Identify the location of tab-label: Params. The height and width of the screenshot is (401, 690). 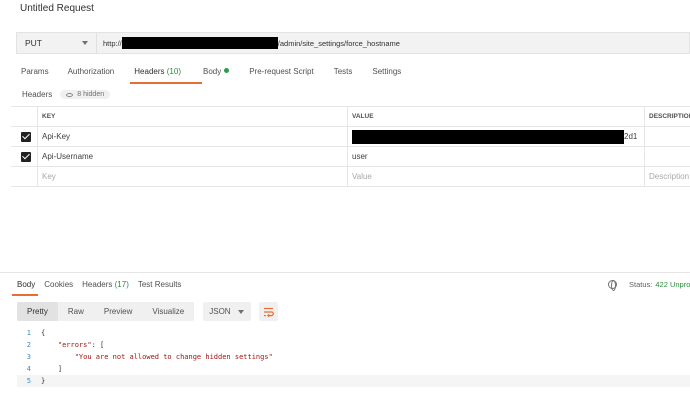
(35, 71).